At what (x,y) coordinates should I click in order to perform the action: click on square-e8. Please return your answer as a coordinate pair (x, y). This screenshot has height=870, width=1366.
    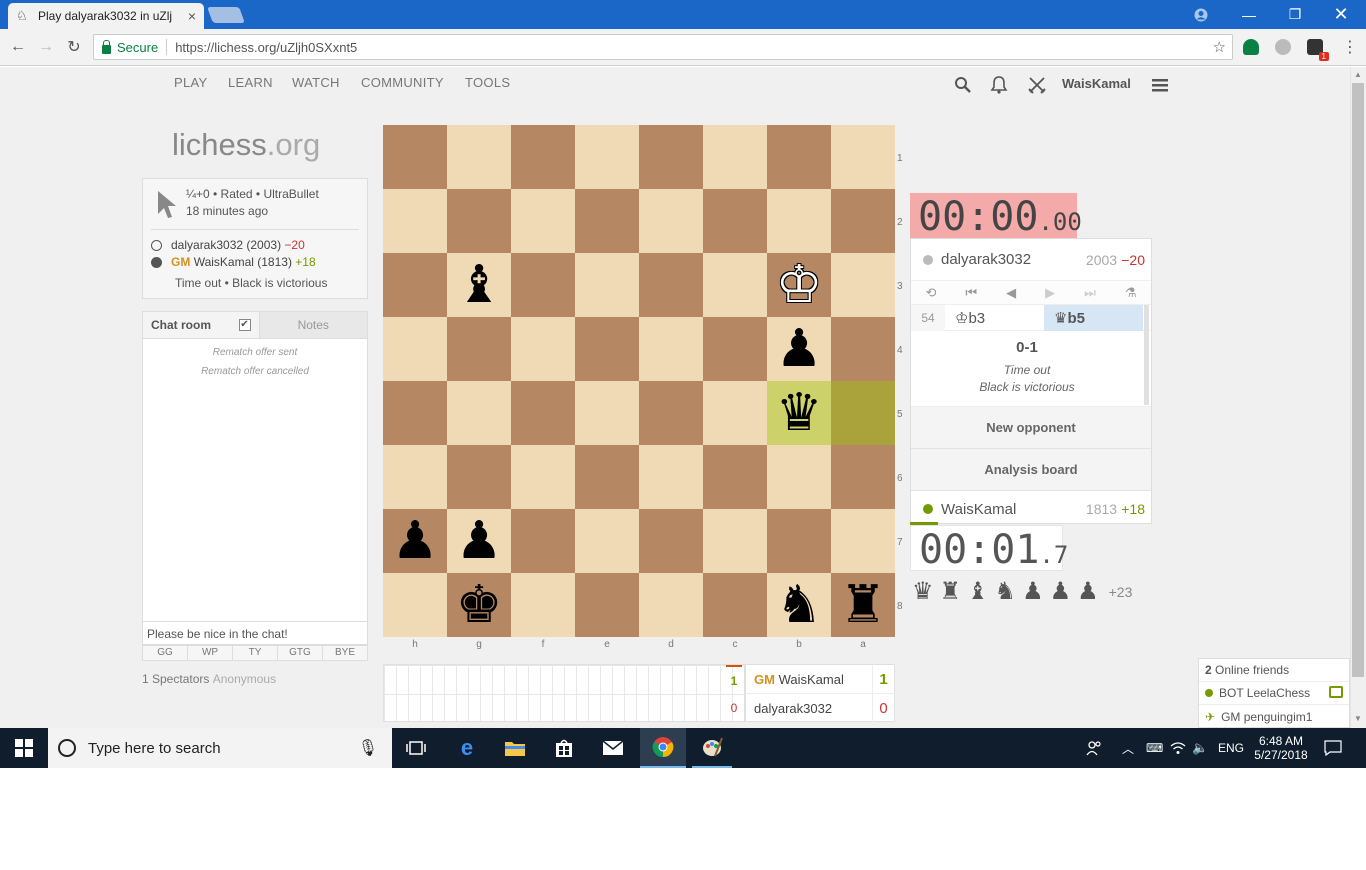
    Looking at the image, I should click on (607, 605).